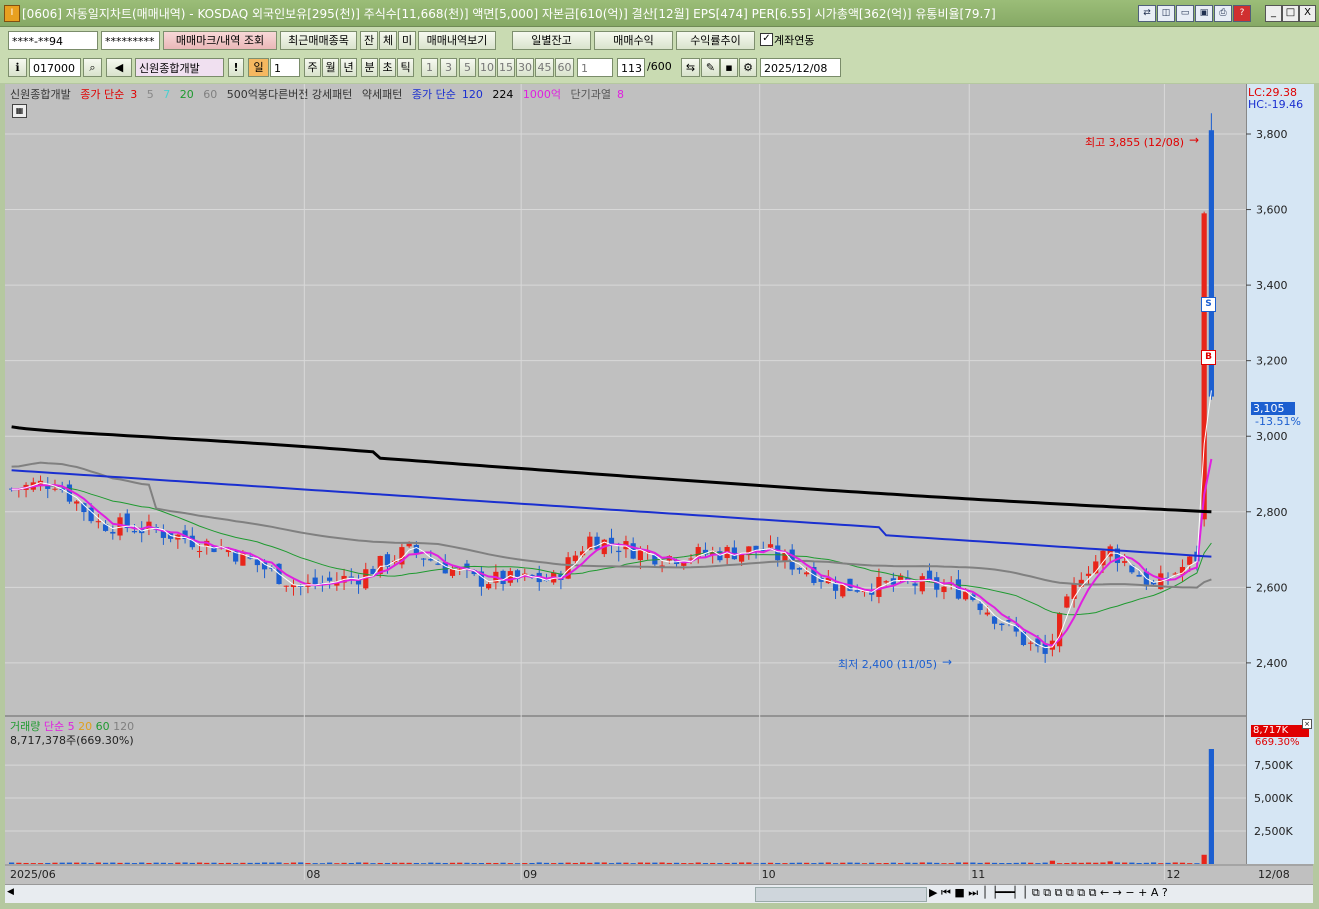  Describe the element at coordinates (1208, 304) in the screenshot. I see `sell-marker-icon: S` at that location.